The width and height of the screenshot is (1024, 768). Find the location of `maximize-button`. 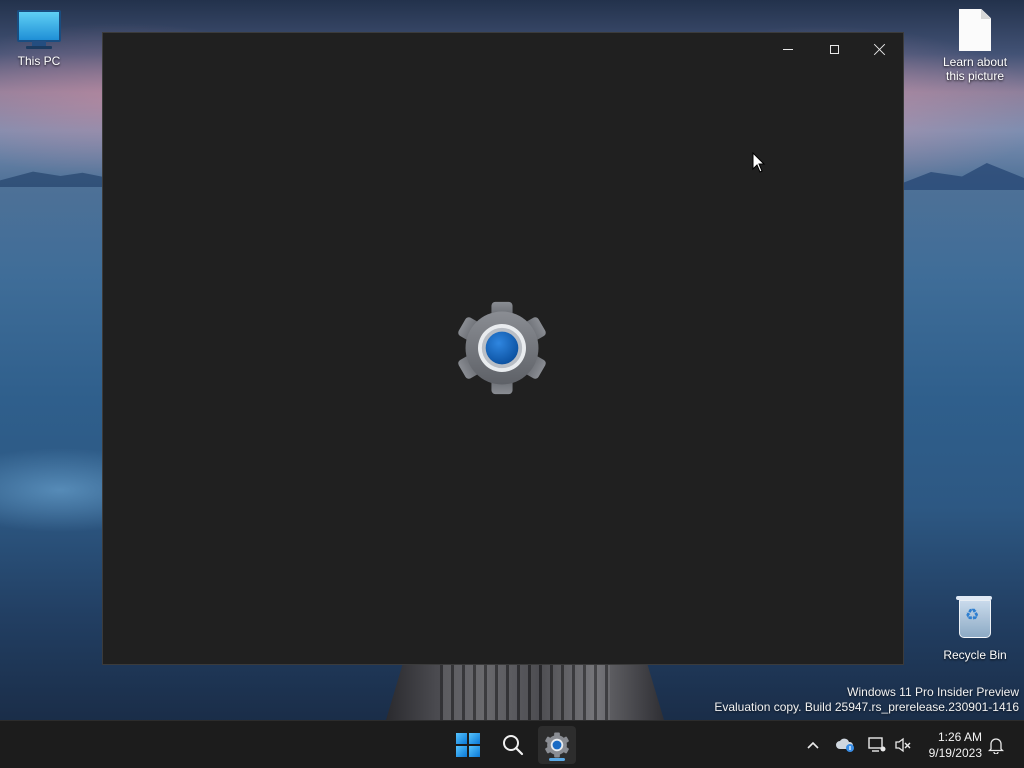

maximize-button is located at coordinates (834, 49).